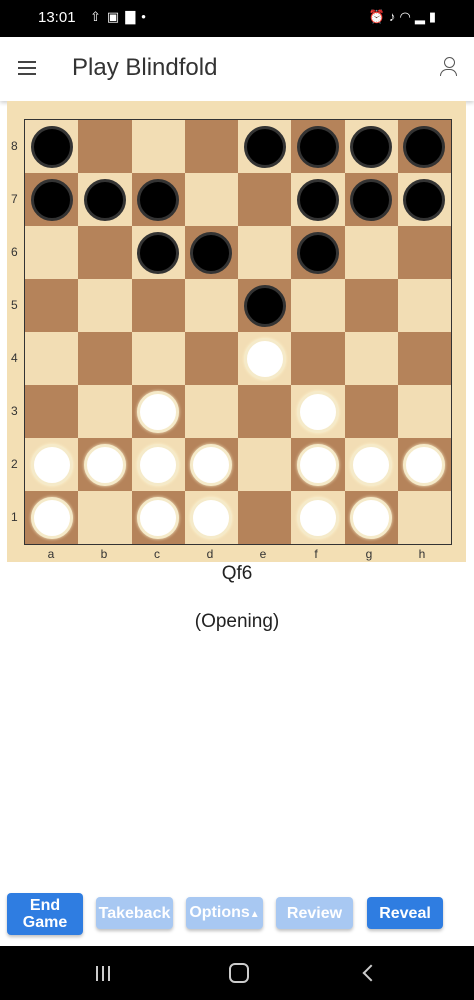 Image resolution: width=474 pixels, height=1000 pixels. I want to click on square-e5, so click(265, 305).